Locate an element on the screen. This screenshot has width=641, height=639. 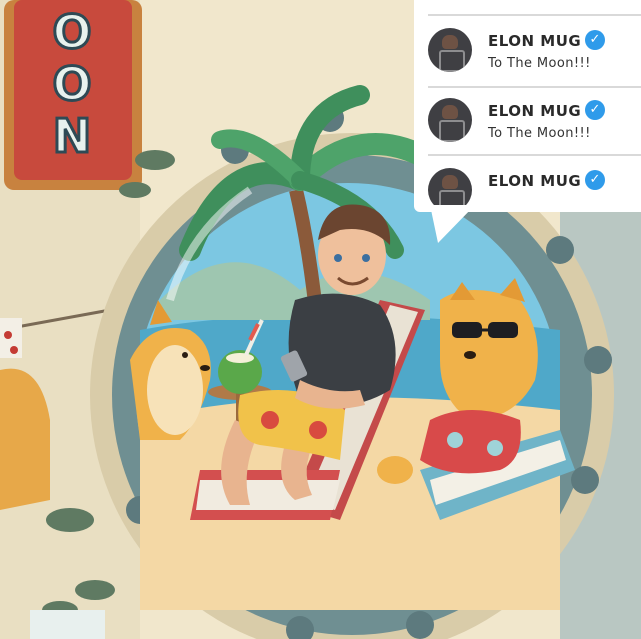
box is located at coordinates (67, 624).